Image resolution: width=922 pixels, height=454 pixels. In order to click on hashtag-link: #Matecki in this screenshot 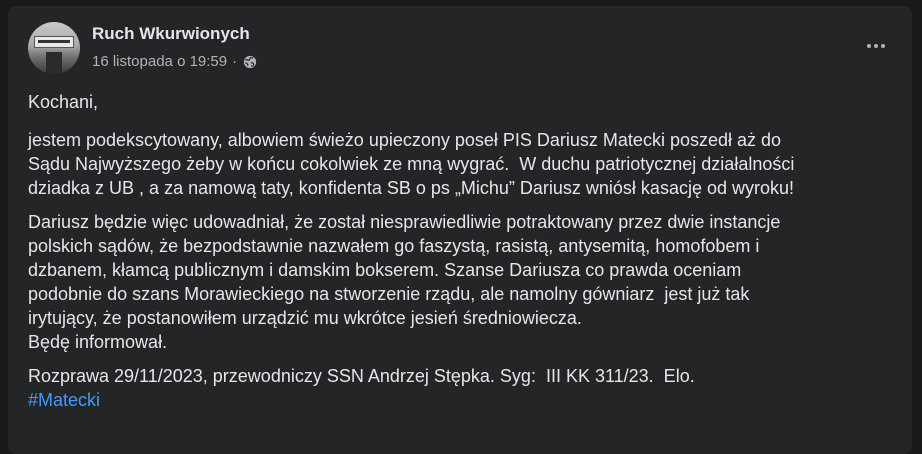, I will do `click(64, 400)`.